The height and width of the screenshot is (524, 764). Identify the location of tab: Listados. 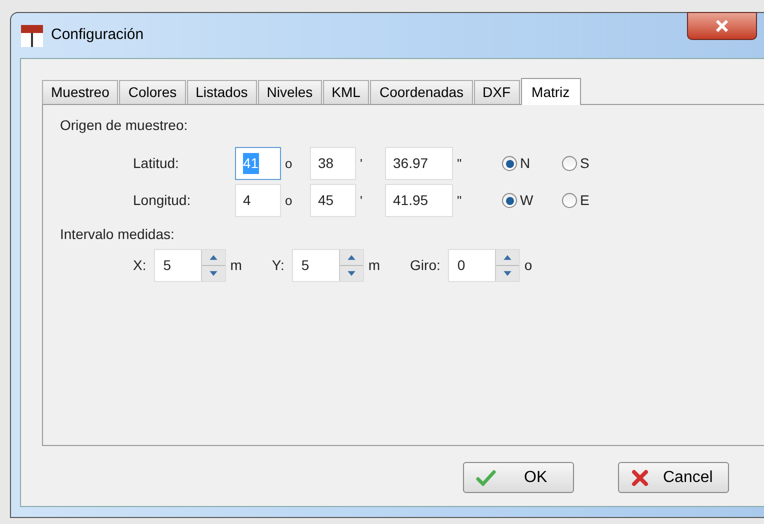
(221, 92).